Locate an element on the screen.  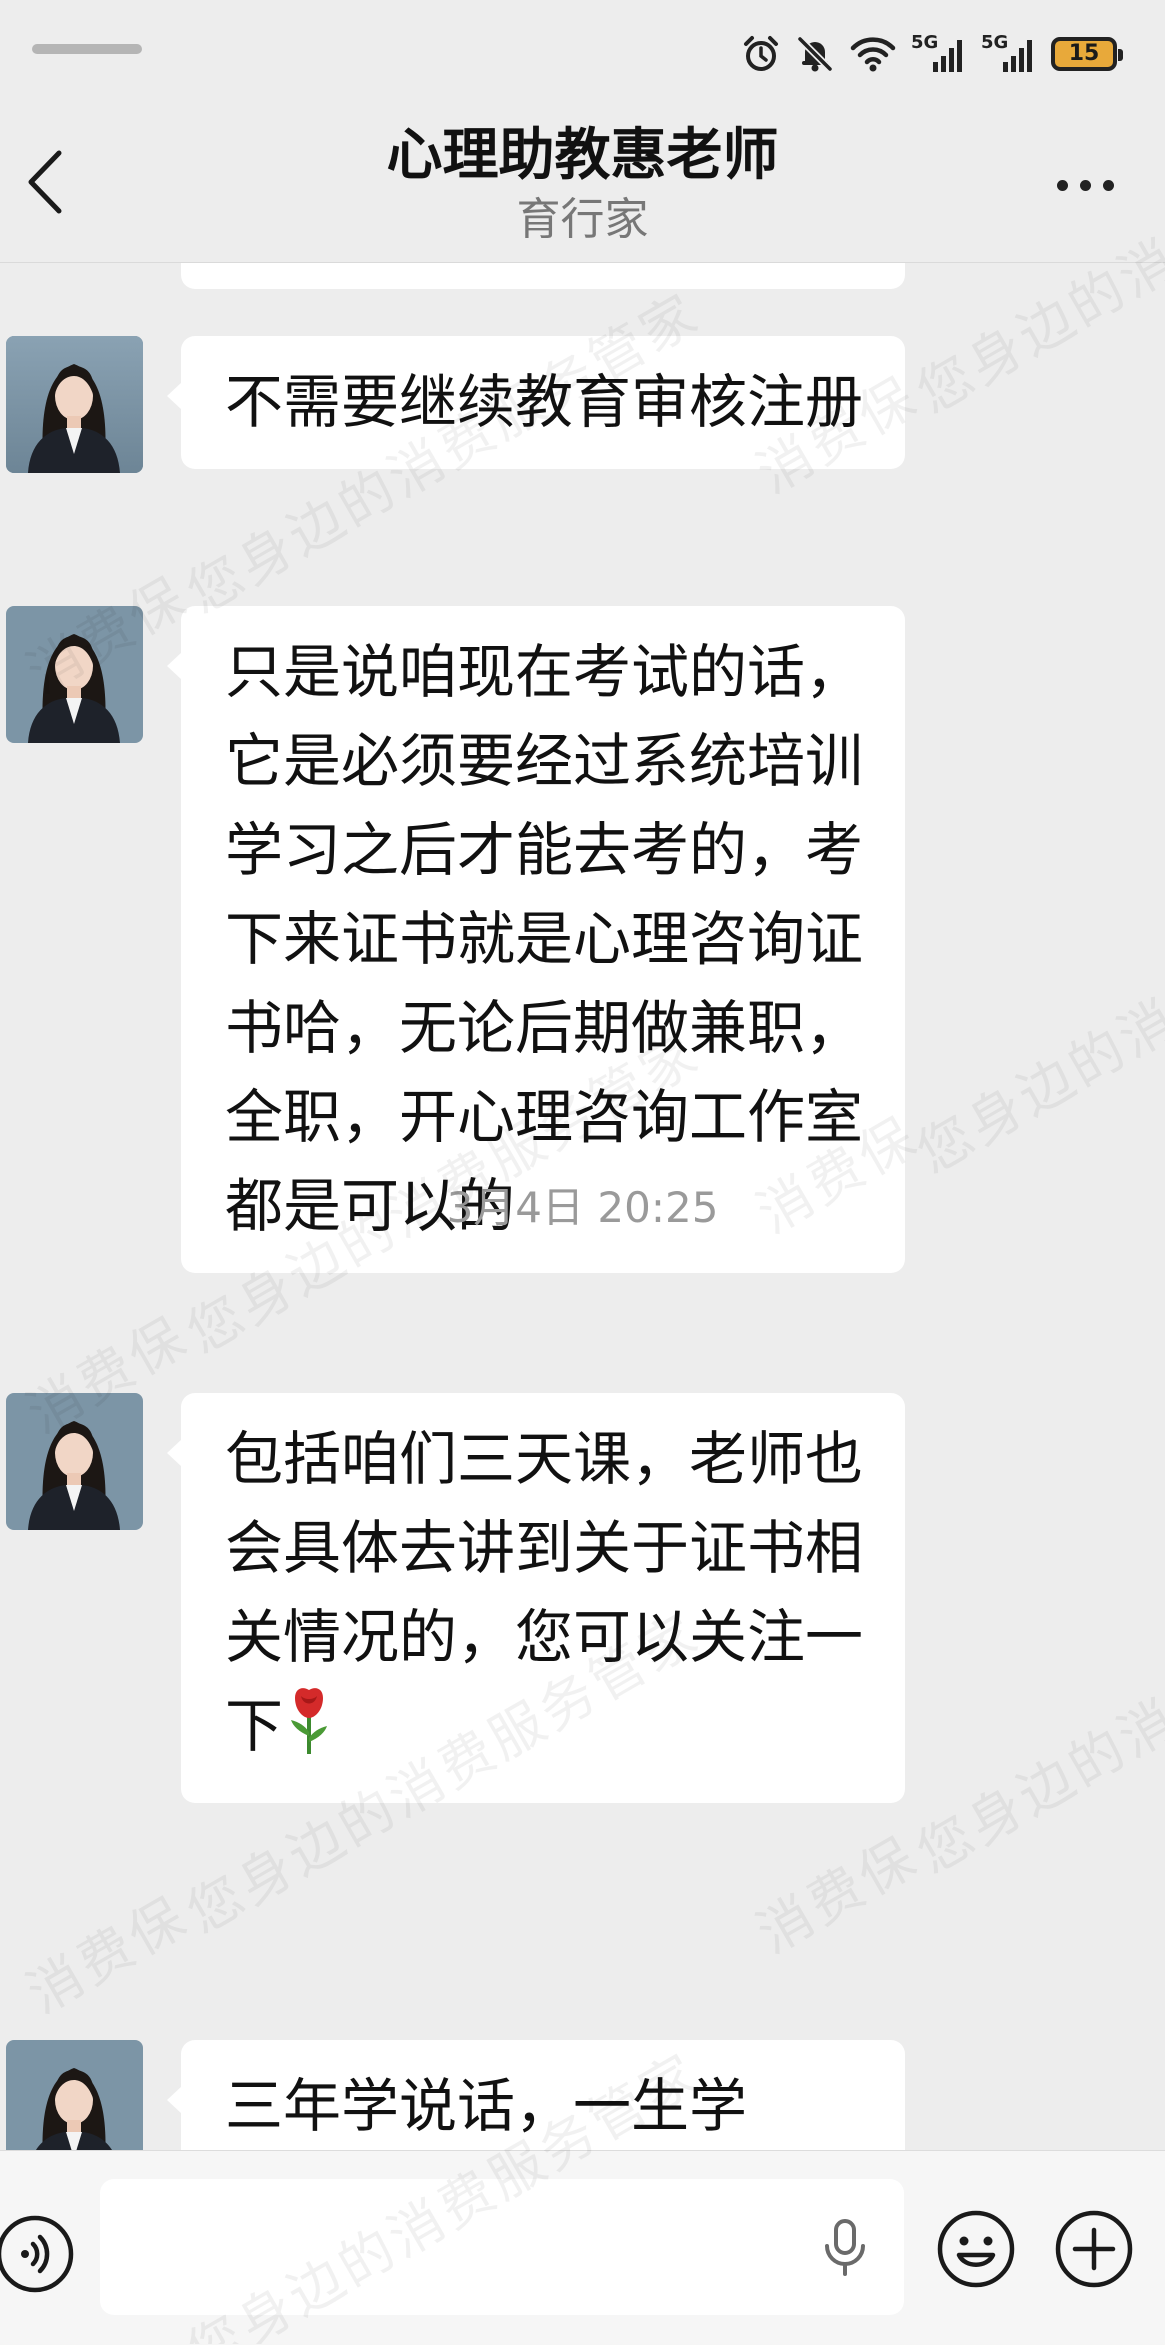
emoji-button is located at coordinates (976, 2249).